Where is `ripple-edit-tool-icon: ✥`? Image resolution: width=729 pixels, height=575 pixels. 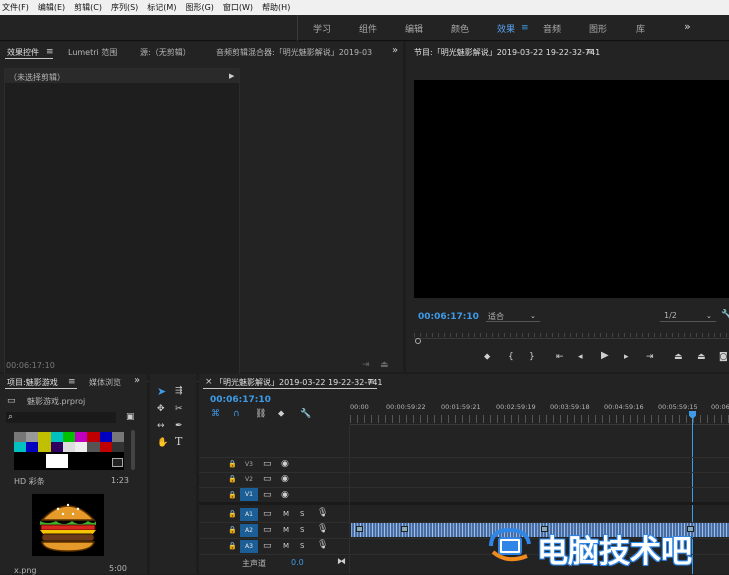
ripple-edit-tool-icon: ✥ is located at coordinates (161, 409).